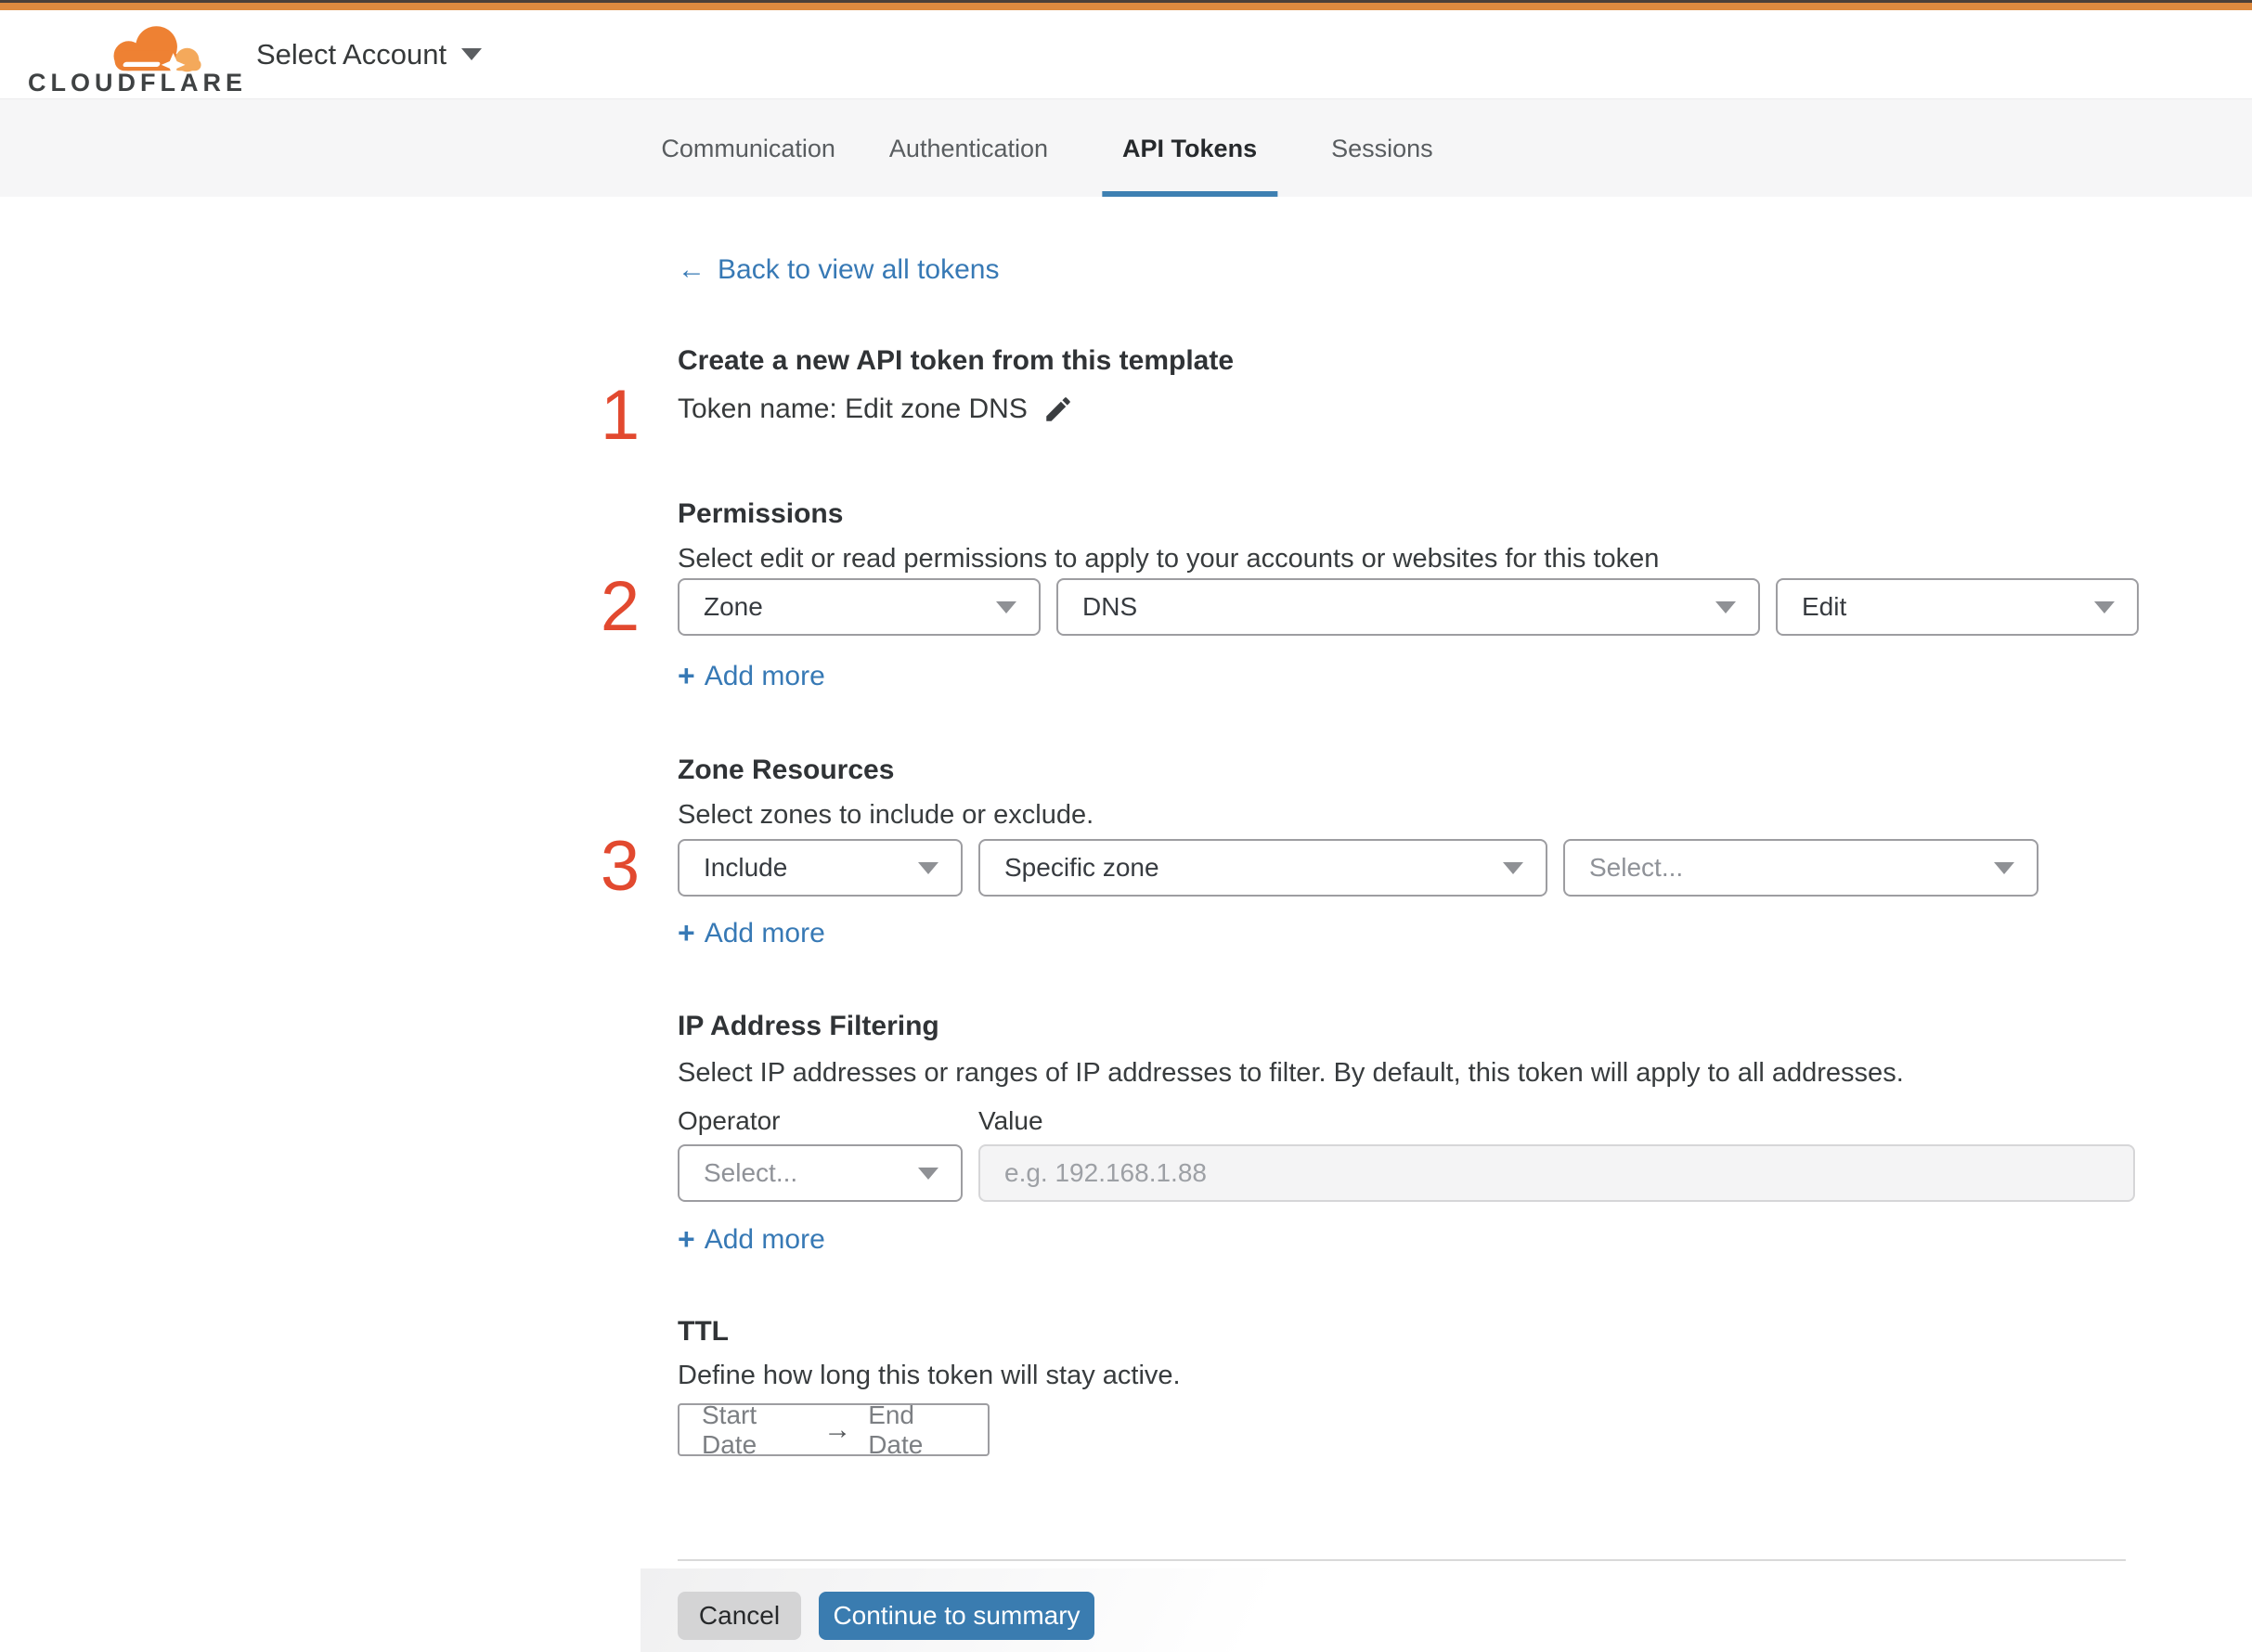 Image resolution: width=2252 pixels, height=1652 pixels. I want to click on tab-authentication: Authentication, so click(968, 148).